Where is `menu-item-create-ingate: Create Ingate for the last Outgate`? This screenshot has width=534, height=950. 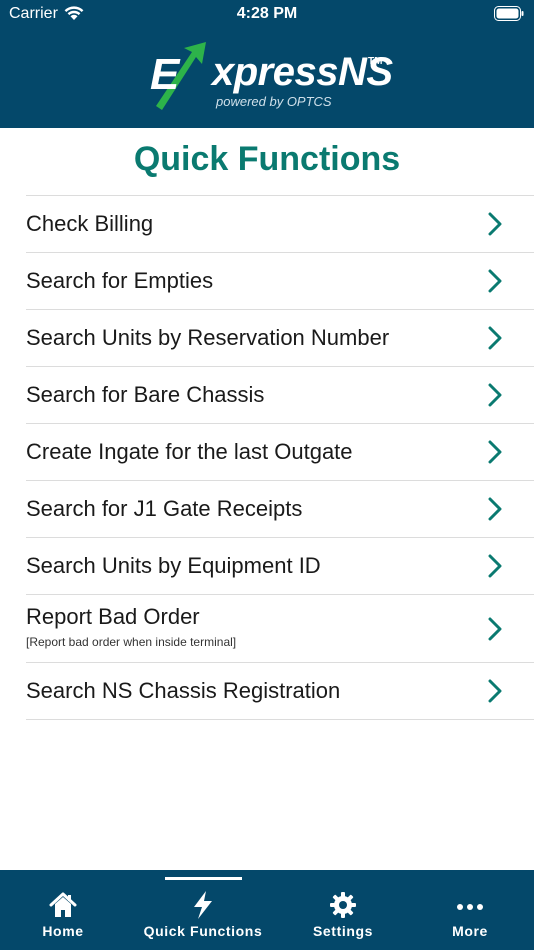
menu-item-create-ingate: Create Ingate for the last Outgate is located at coordinates (280, 452).